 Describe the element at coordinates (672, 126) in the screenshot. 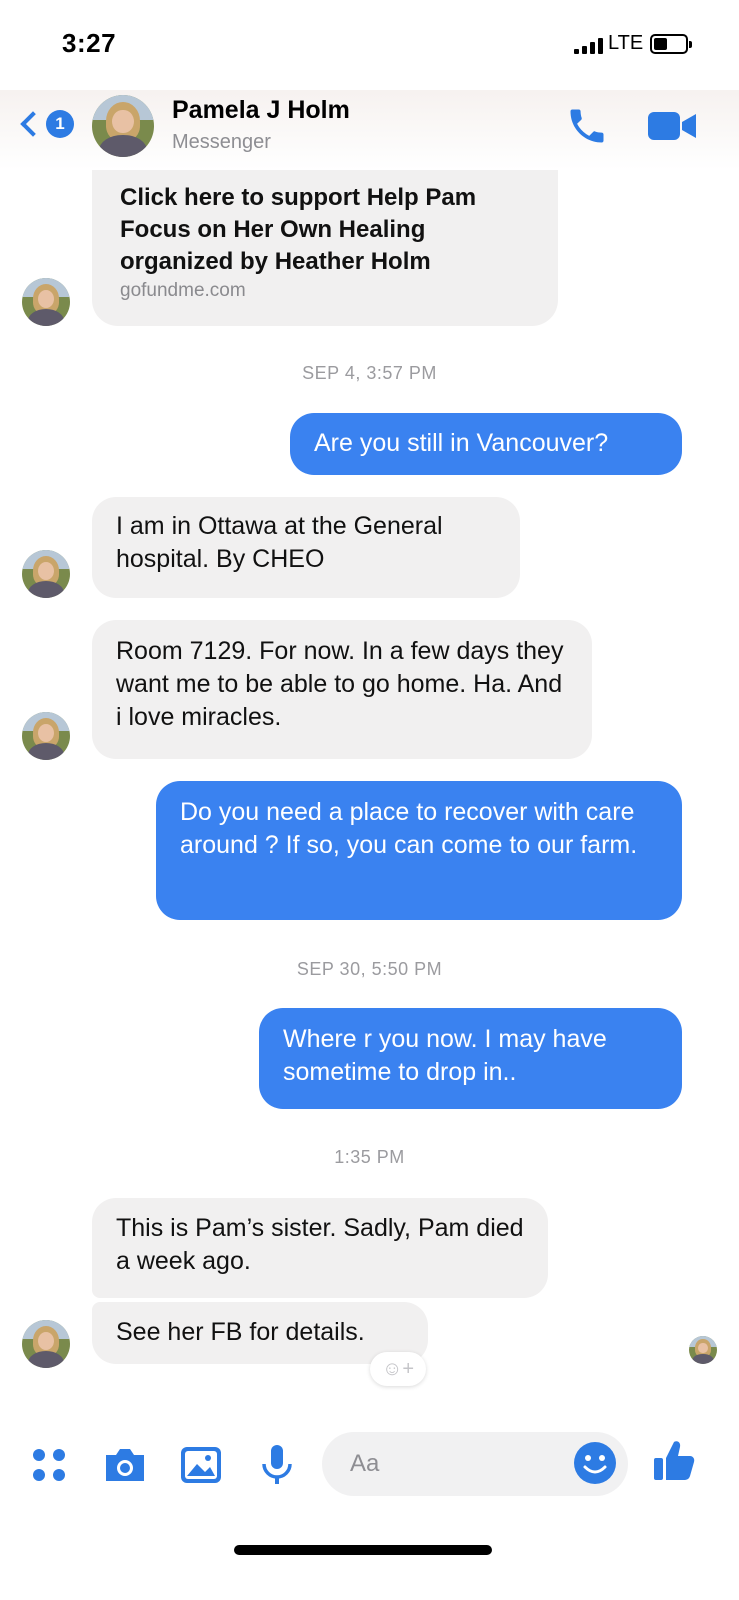

I see `video-camera-icon` at that location.